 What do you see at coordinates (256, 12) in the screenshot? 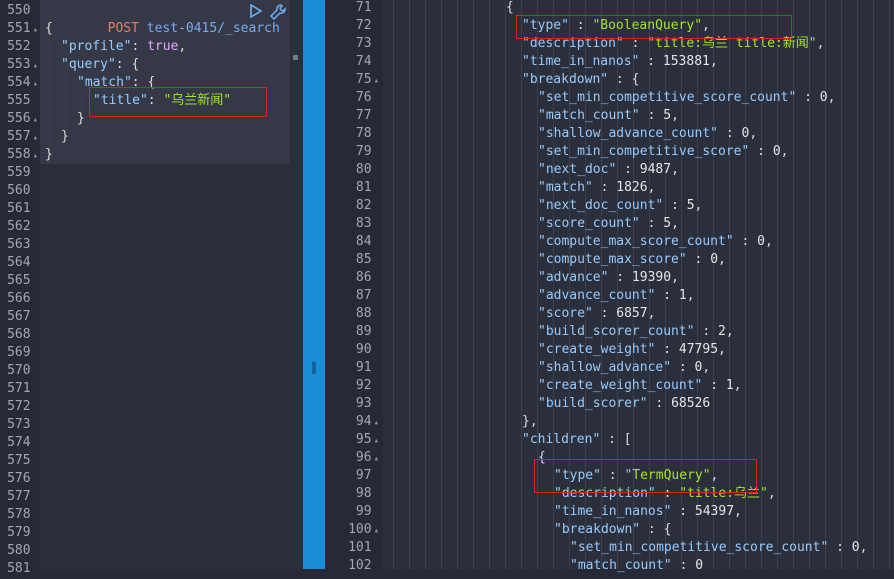
I see `play-icon` at bounding box center [256, 12].